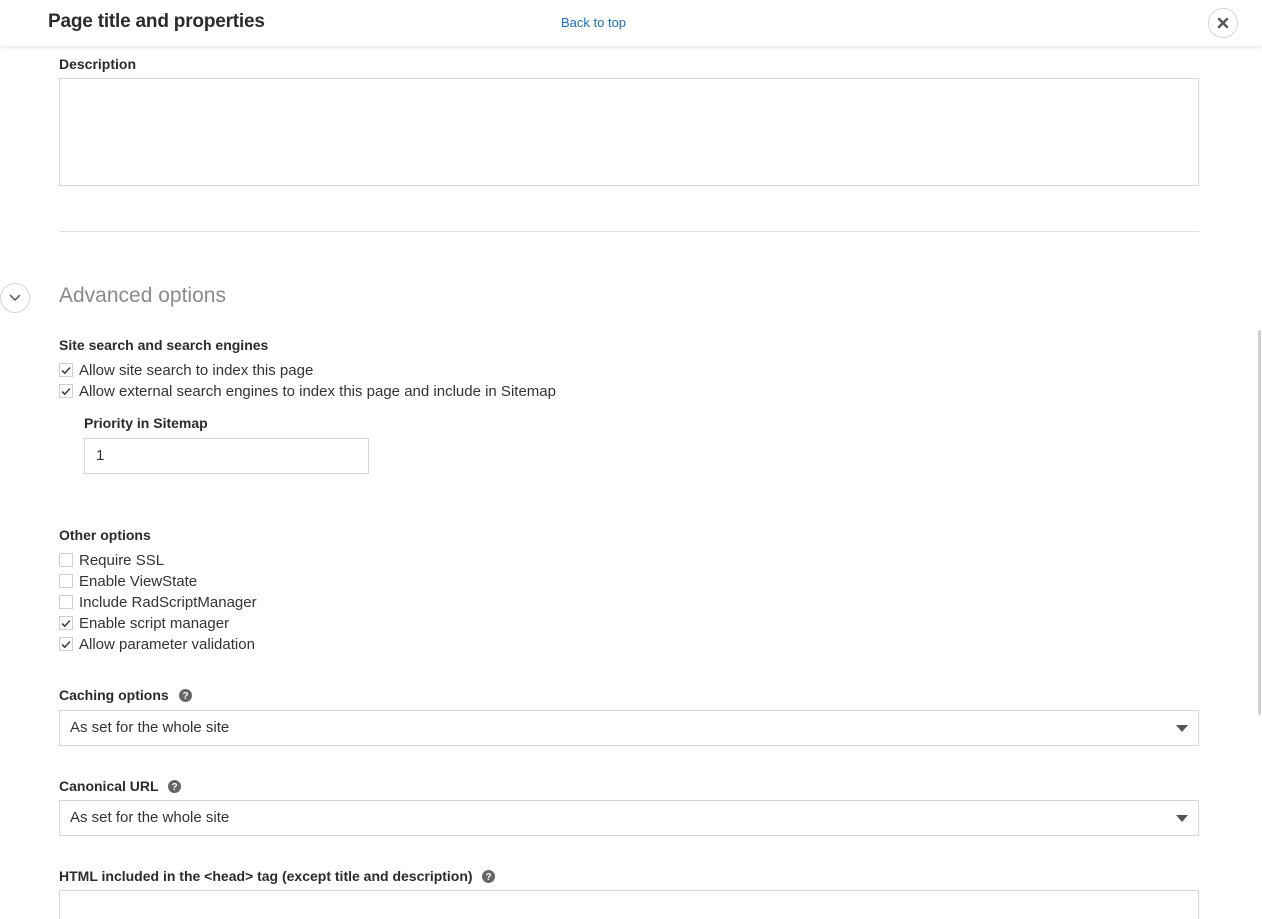 The height and width of the screenshot is (919, 1262). I want to click on advanced-options-toggle, so click(15, 298).